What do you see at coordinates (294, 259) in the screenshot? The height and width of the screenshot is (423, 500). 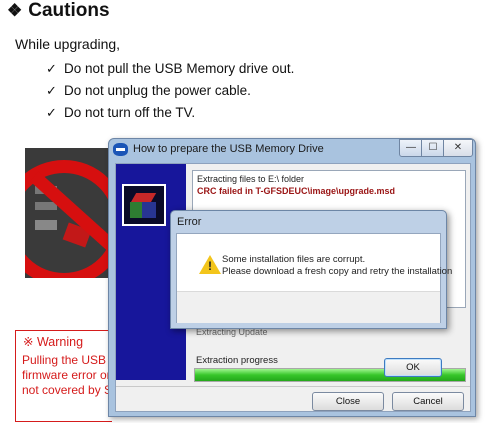 I see `error-message-line: Some installation files are corrupt.` at bounding box center [294, 259].